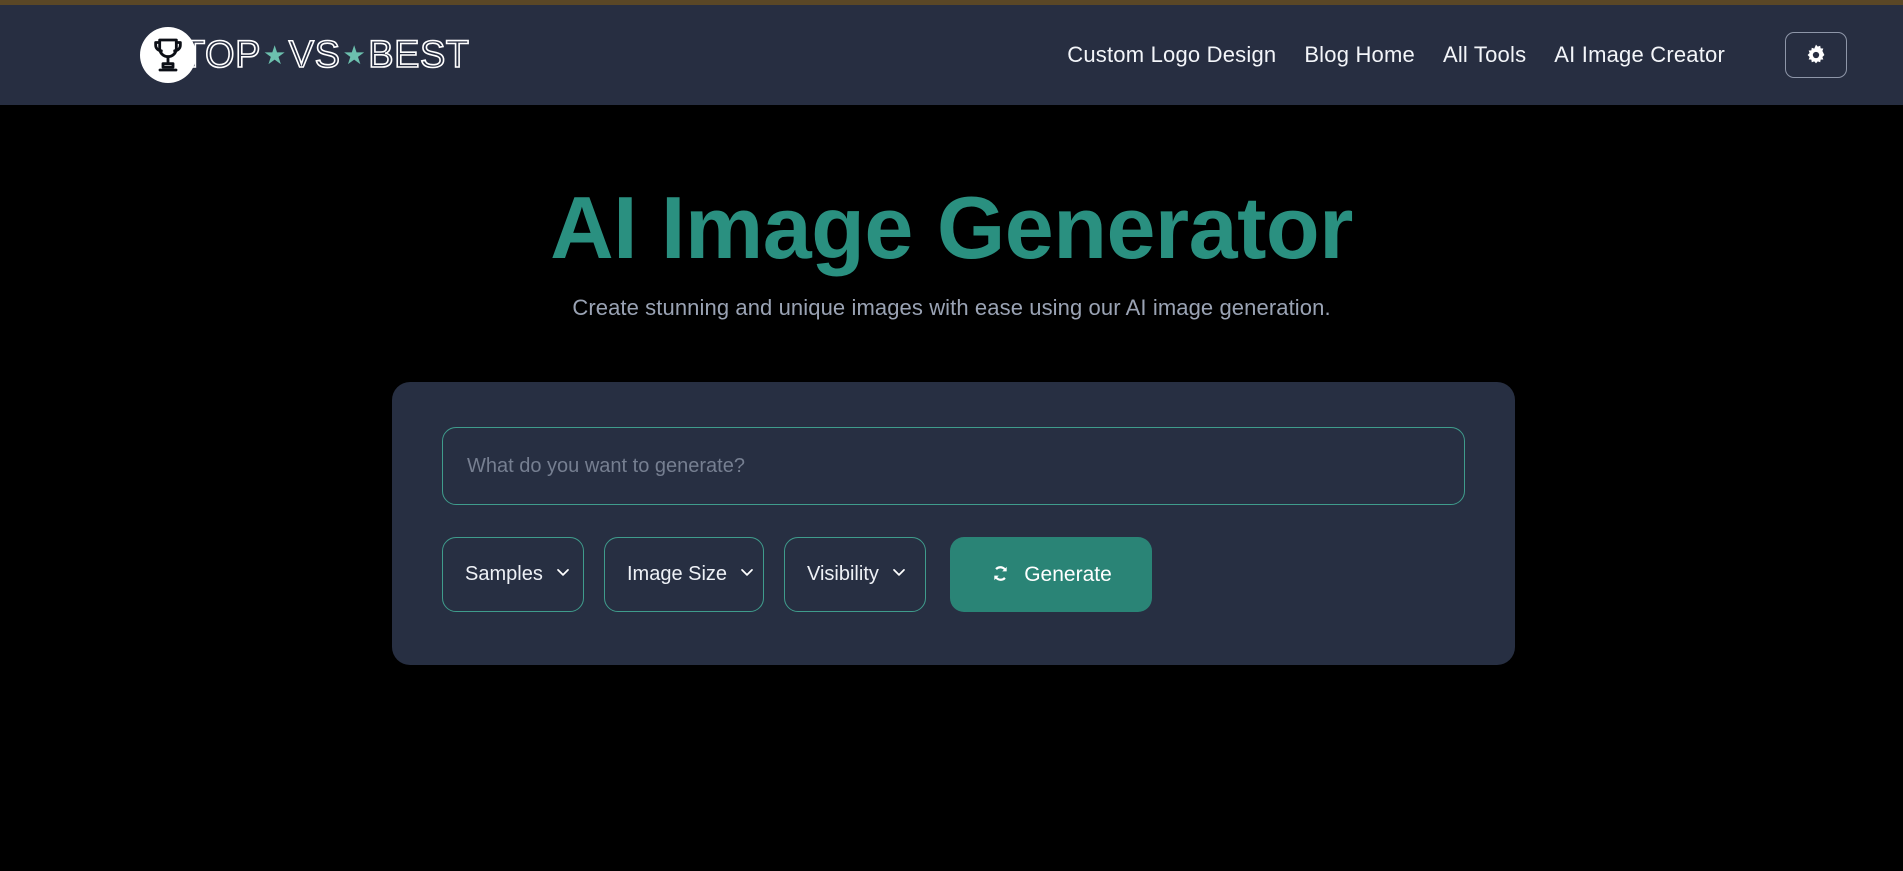 The height and width of the screenshot is (871, 1903). Describe the element at coordinates (843, 574) in the screenshot. I see `visibility-select-label: Visibility` at that location.